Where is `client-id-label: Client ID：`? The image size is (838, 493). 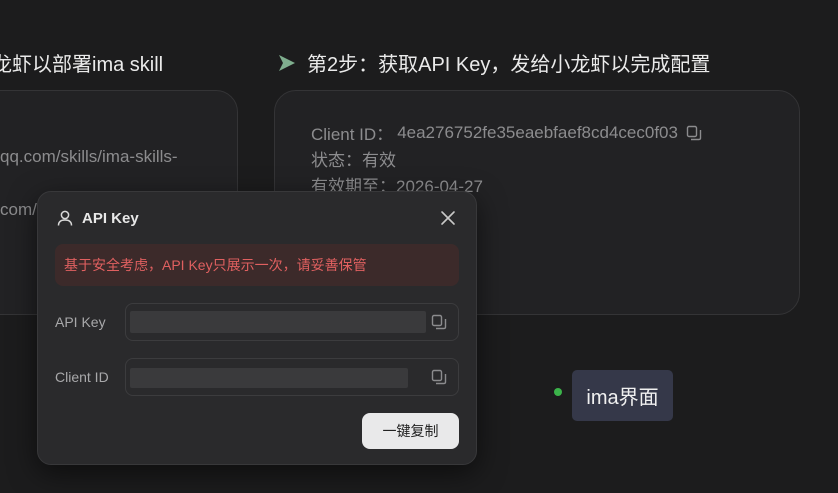 client-id-label: Client ID： is located at coordinates (352, 134).